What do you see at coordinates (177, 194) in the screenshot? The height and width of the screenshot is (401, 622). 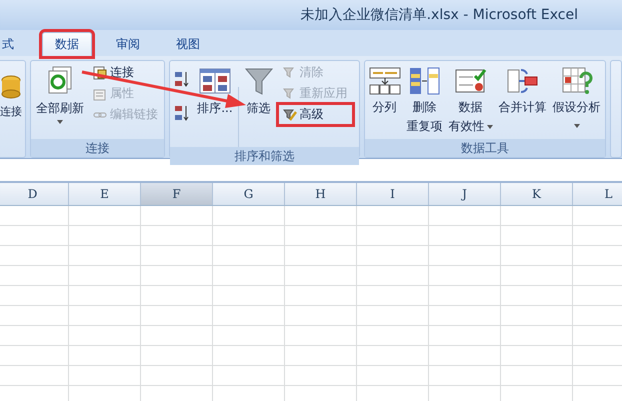 I see `column-header: F` at bounding box center [177, 194].